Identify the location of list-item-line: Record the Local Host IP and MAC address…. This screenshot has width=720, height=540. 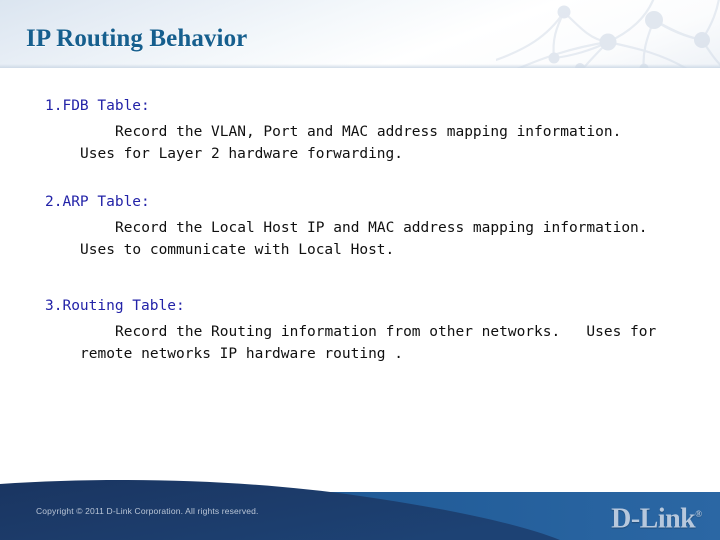
(381, 228).